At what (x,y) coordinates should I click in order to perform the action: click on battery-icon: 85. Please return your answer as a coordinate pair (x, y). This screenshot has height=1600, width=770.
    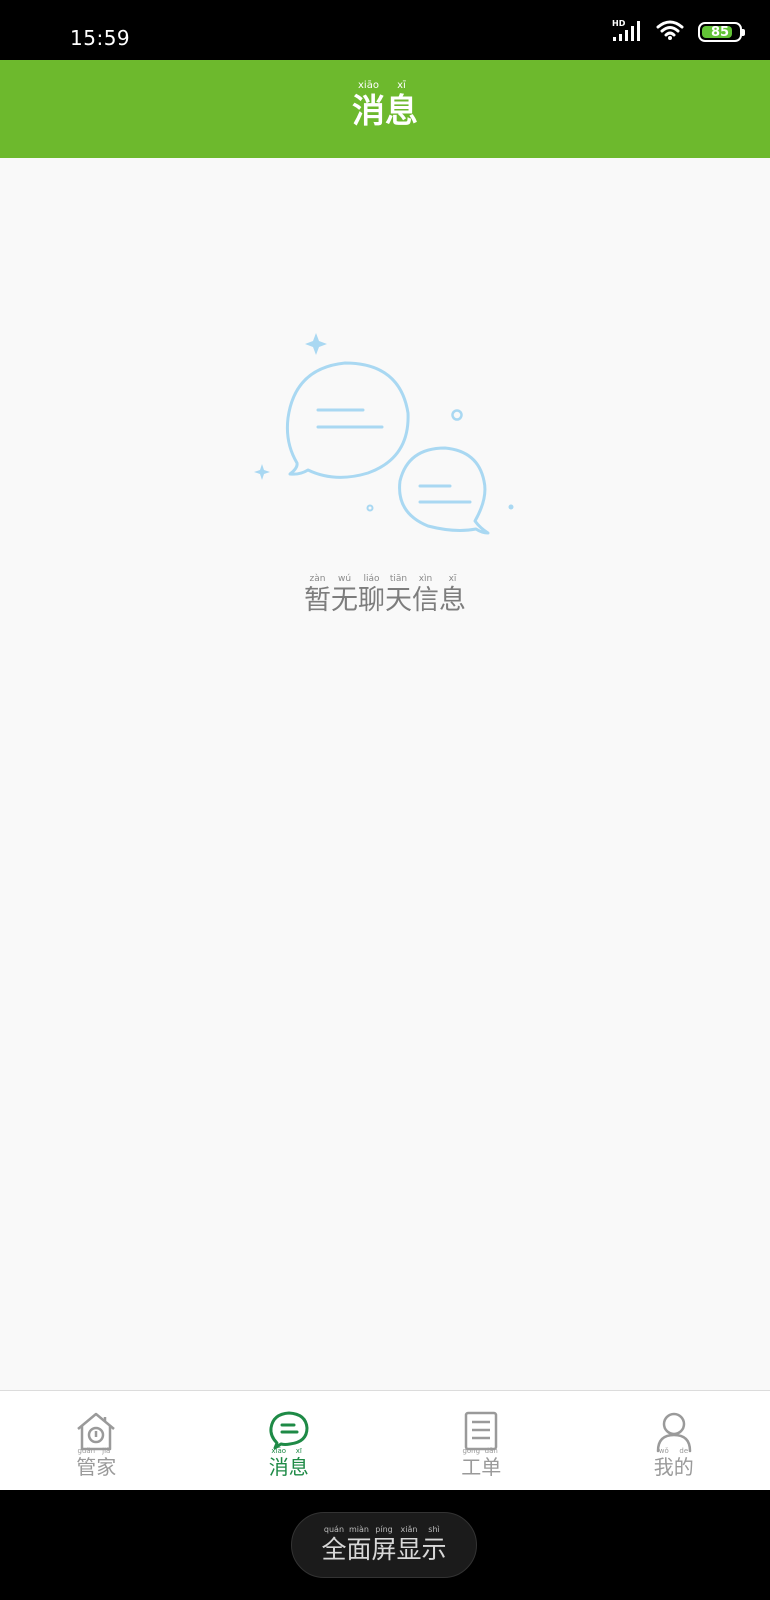
    Looking at the image, I should click on (721, 32).